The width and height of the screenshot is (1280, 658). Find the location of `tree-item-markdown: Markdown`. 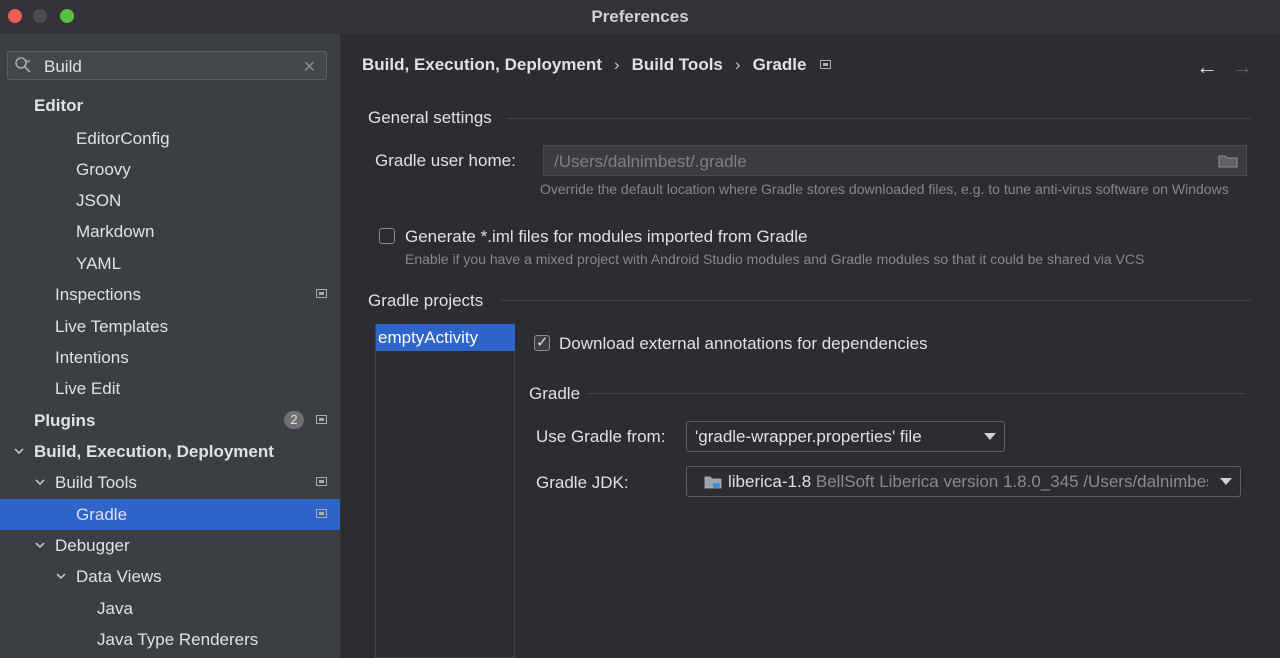

tree-item-markdown: Markdown is located at coordinates (170, 231).